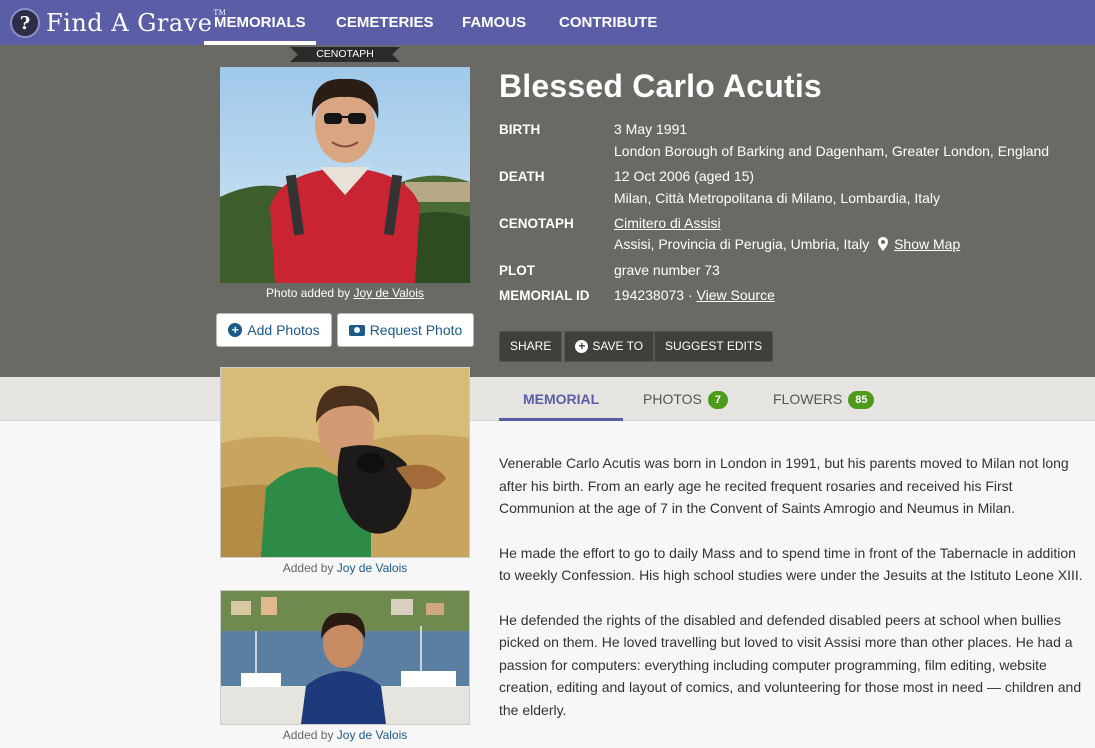  Describe the element at coordinates (651, 129) in the screenshot. I see `birth-date: 3 May 1991` at that location.